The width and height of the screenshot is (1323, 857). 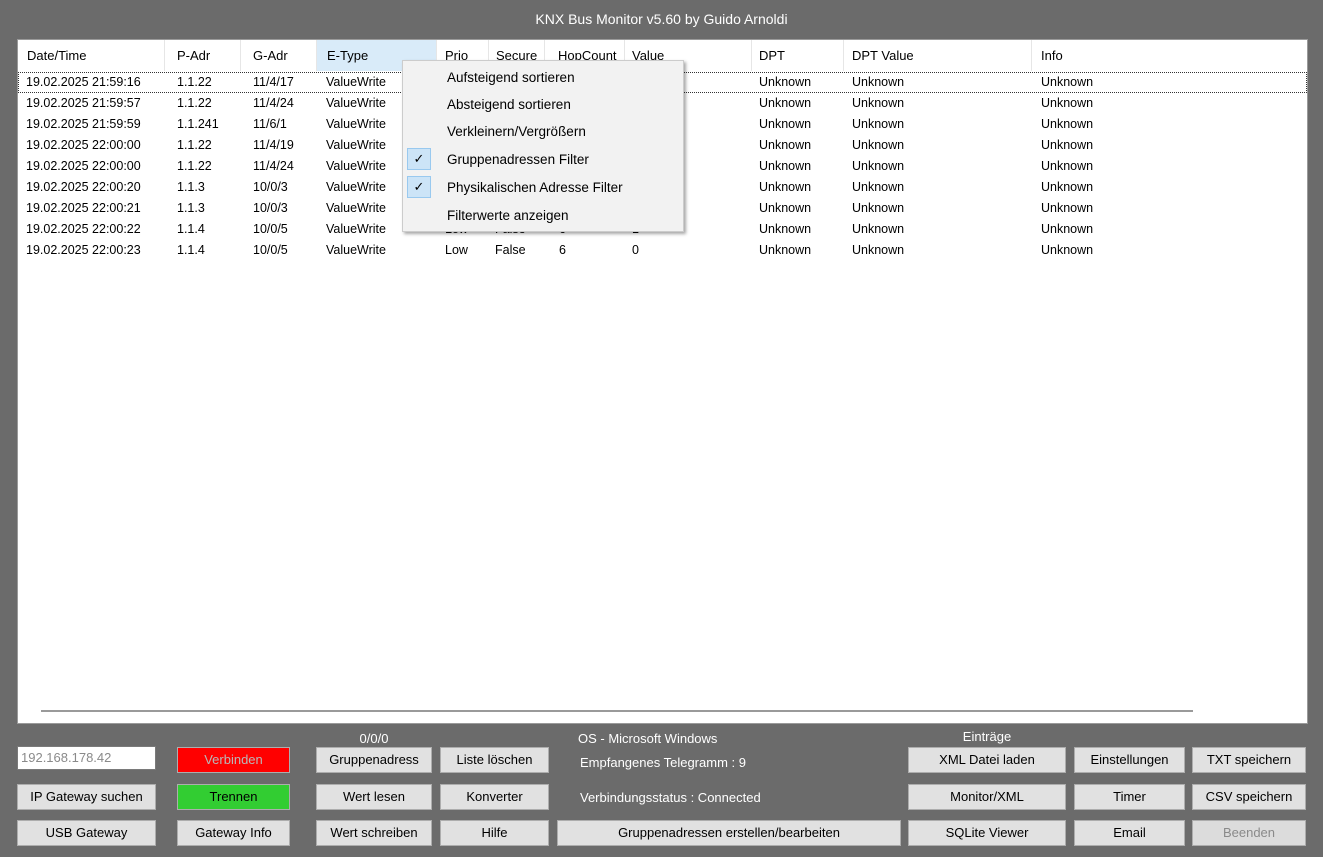 I want to click on disconnect-button: Trennen, so click(x=233, y=797).